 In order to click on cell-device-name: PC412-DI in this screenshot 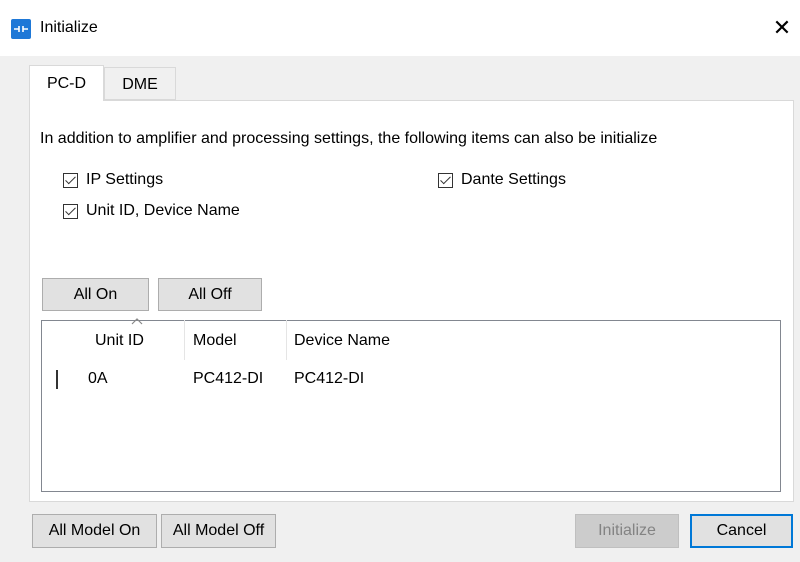, I will do `click(329, 378)`.